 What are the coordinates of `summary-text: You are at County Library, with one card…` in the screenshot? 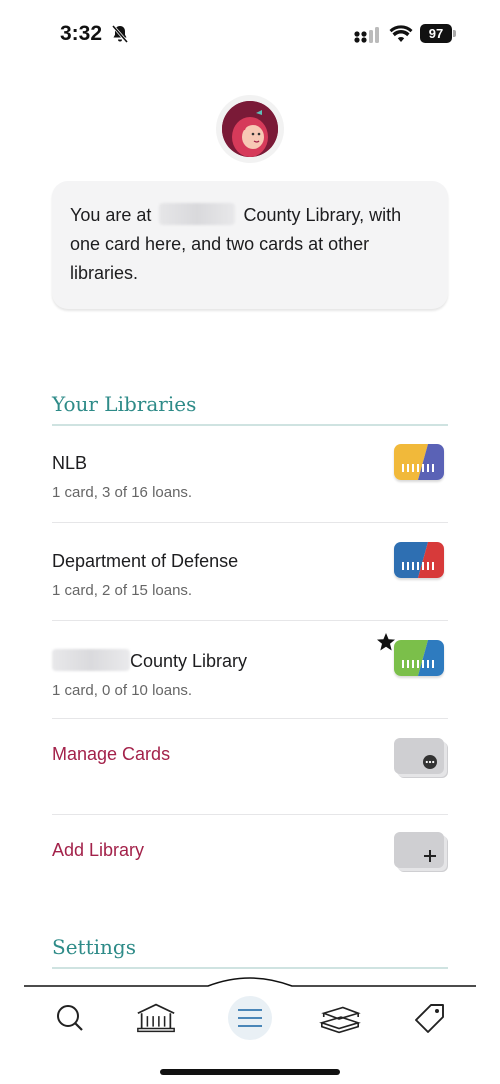 It's located at (250, 244).